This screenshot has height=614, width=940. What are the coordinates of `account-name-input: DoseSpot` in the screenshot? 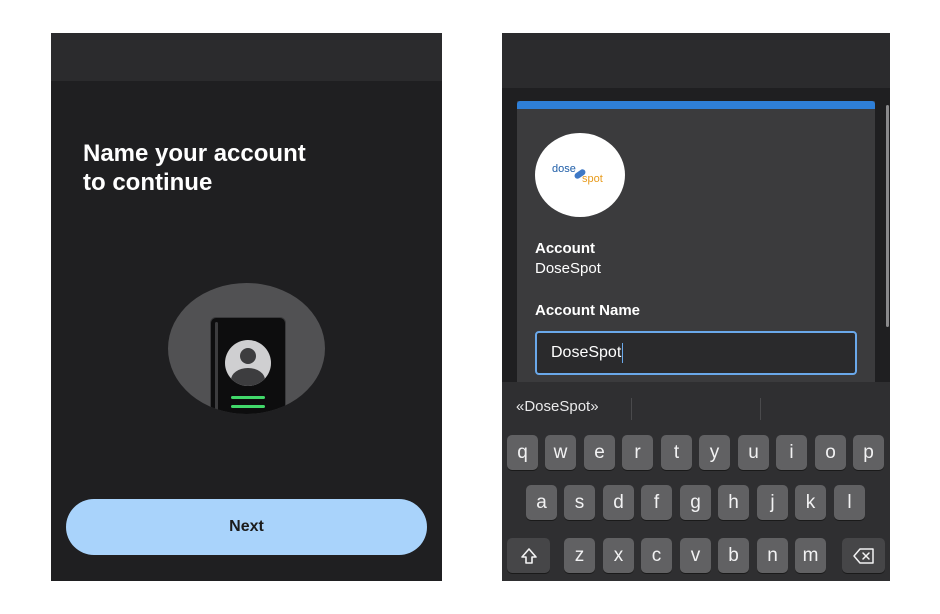 It's located at (696, 353).